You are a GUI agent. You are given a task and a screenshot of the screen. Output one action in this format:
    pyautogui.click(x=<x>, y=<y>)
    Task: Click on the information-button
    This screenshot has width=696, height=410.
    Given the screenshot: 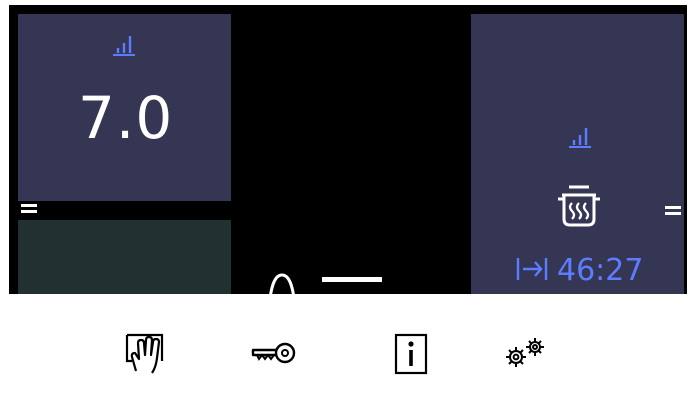 What is the action you would take?
    pyautogui.click(x=411, y=353)
    